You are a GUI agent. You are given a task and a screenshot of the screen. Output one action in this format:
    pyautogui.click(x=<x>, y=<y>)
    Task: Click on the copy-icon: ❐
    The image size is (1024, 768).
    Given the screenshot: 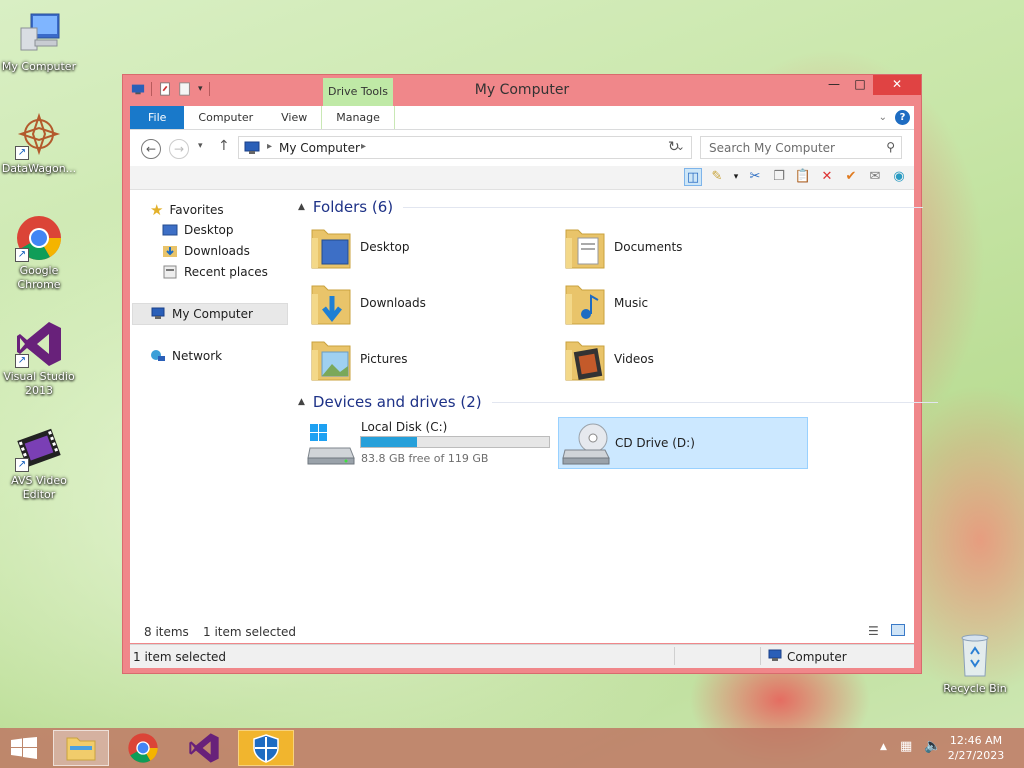 What is the action you would take?
    pyautogui.click(x=779, y=177)
    